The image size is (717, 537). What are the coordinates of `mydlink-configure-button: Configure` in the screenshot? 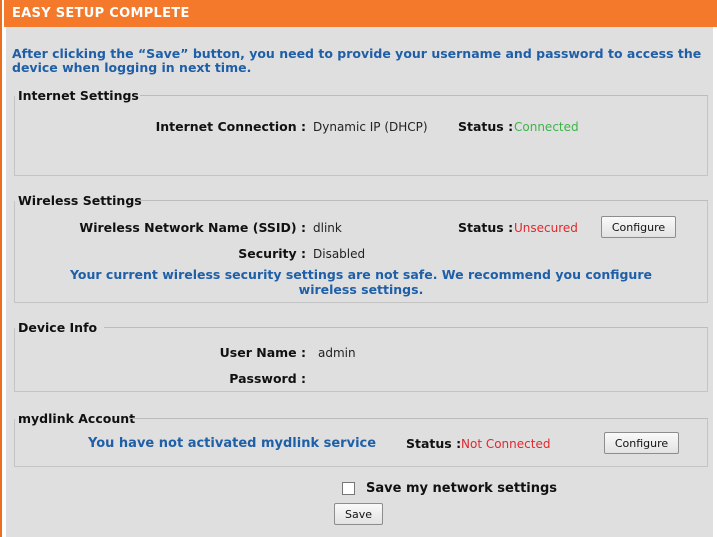 It's located at (641, 443).